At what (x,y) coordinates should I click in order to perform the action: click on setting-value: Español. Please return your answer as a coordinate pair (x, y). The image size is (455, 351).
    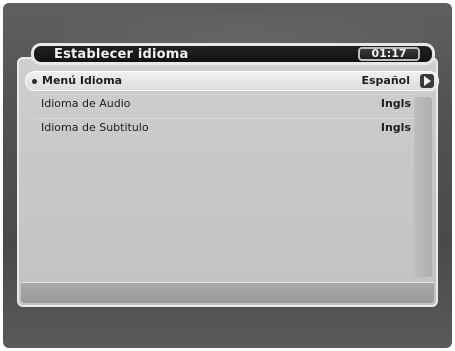
    Looking at the image, I should click on (385, 80).